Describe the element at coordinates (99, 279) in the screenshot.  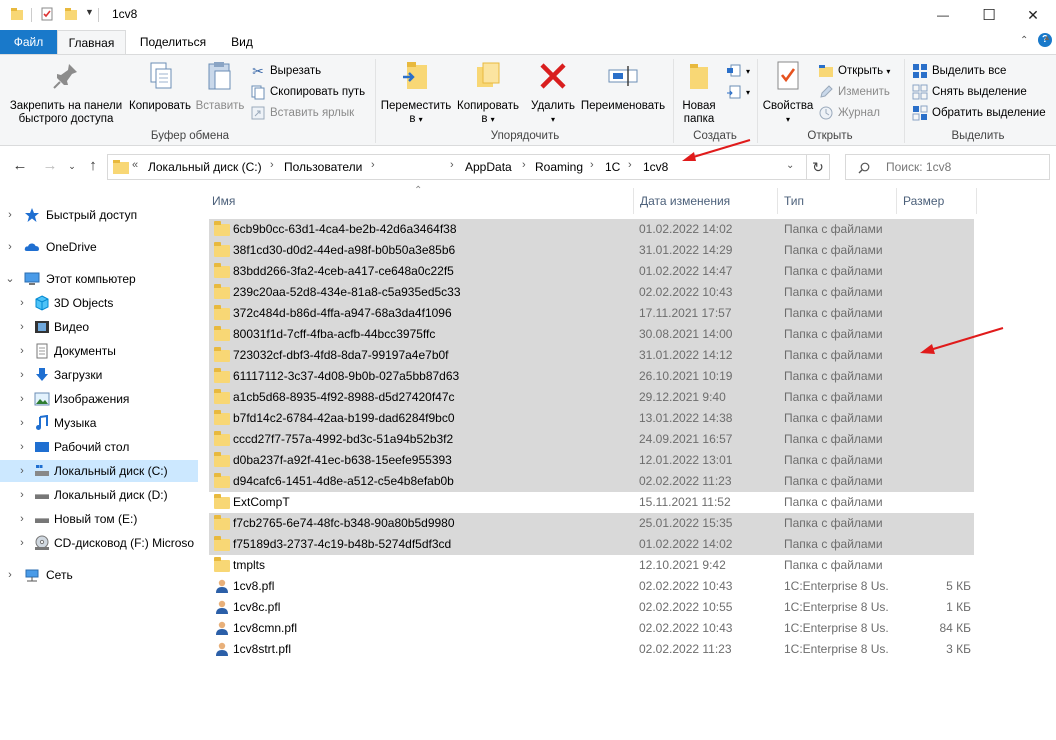
I see `nav-item-this-pc: ⌄ Этот компьютер` at that location.